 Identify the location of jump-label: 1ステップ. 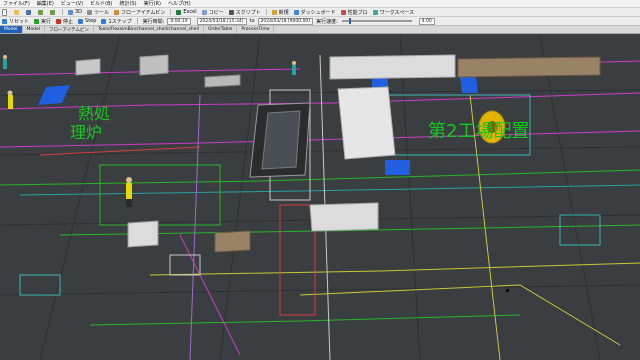
(120, 21).